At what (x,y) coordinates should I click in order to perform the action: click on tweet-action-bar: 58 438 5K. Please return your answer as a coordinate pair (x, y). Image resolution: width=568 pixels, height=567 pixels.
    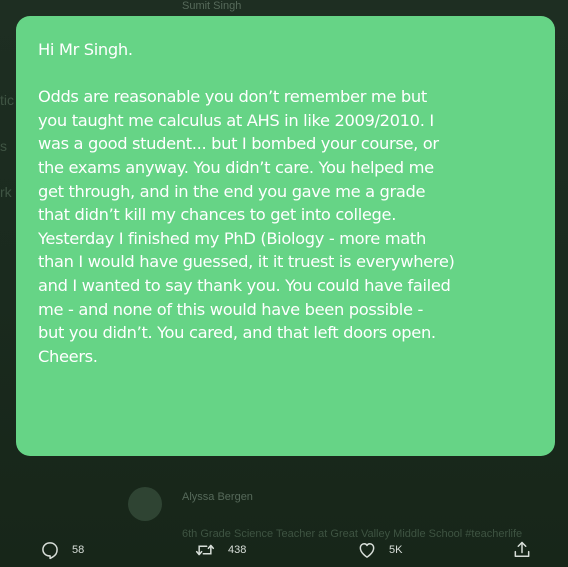
    Looking at the image, I should click on (284, 551).